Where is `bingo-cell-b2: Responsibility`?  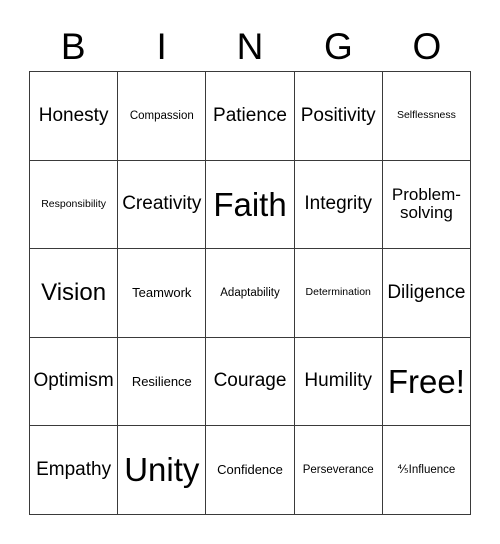
bingo-cell-b2: Responsibility is located at coordinates (74, 205).